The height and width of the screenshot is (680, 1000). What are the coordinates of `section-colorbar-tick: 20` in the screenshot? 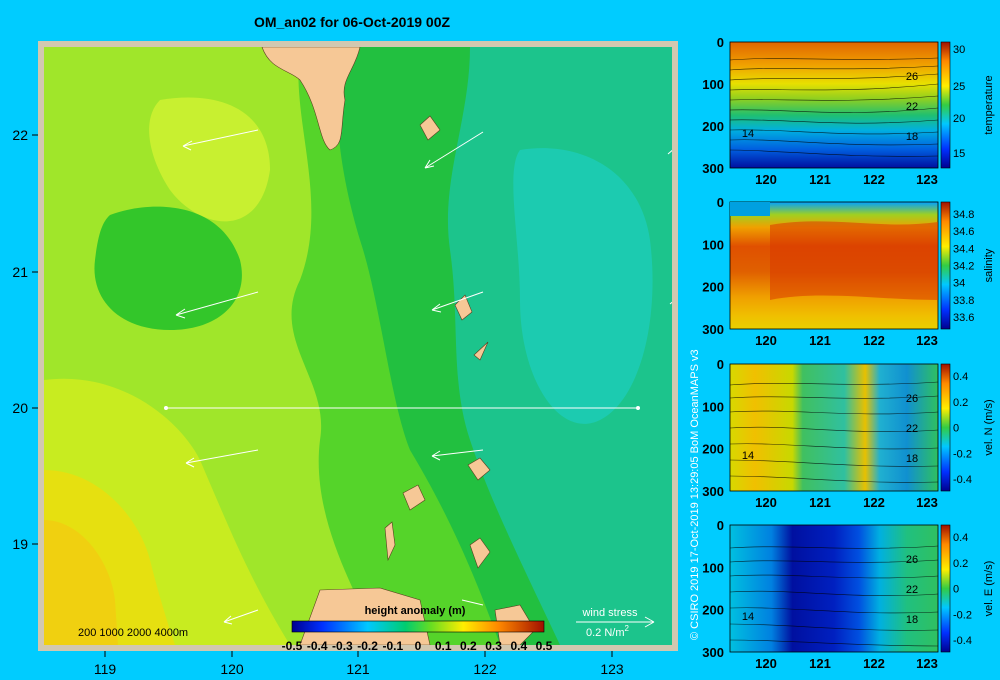 It's located at (959, 119).